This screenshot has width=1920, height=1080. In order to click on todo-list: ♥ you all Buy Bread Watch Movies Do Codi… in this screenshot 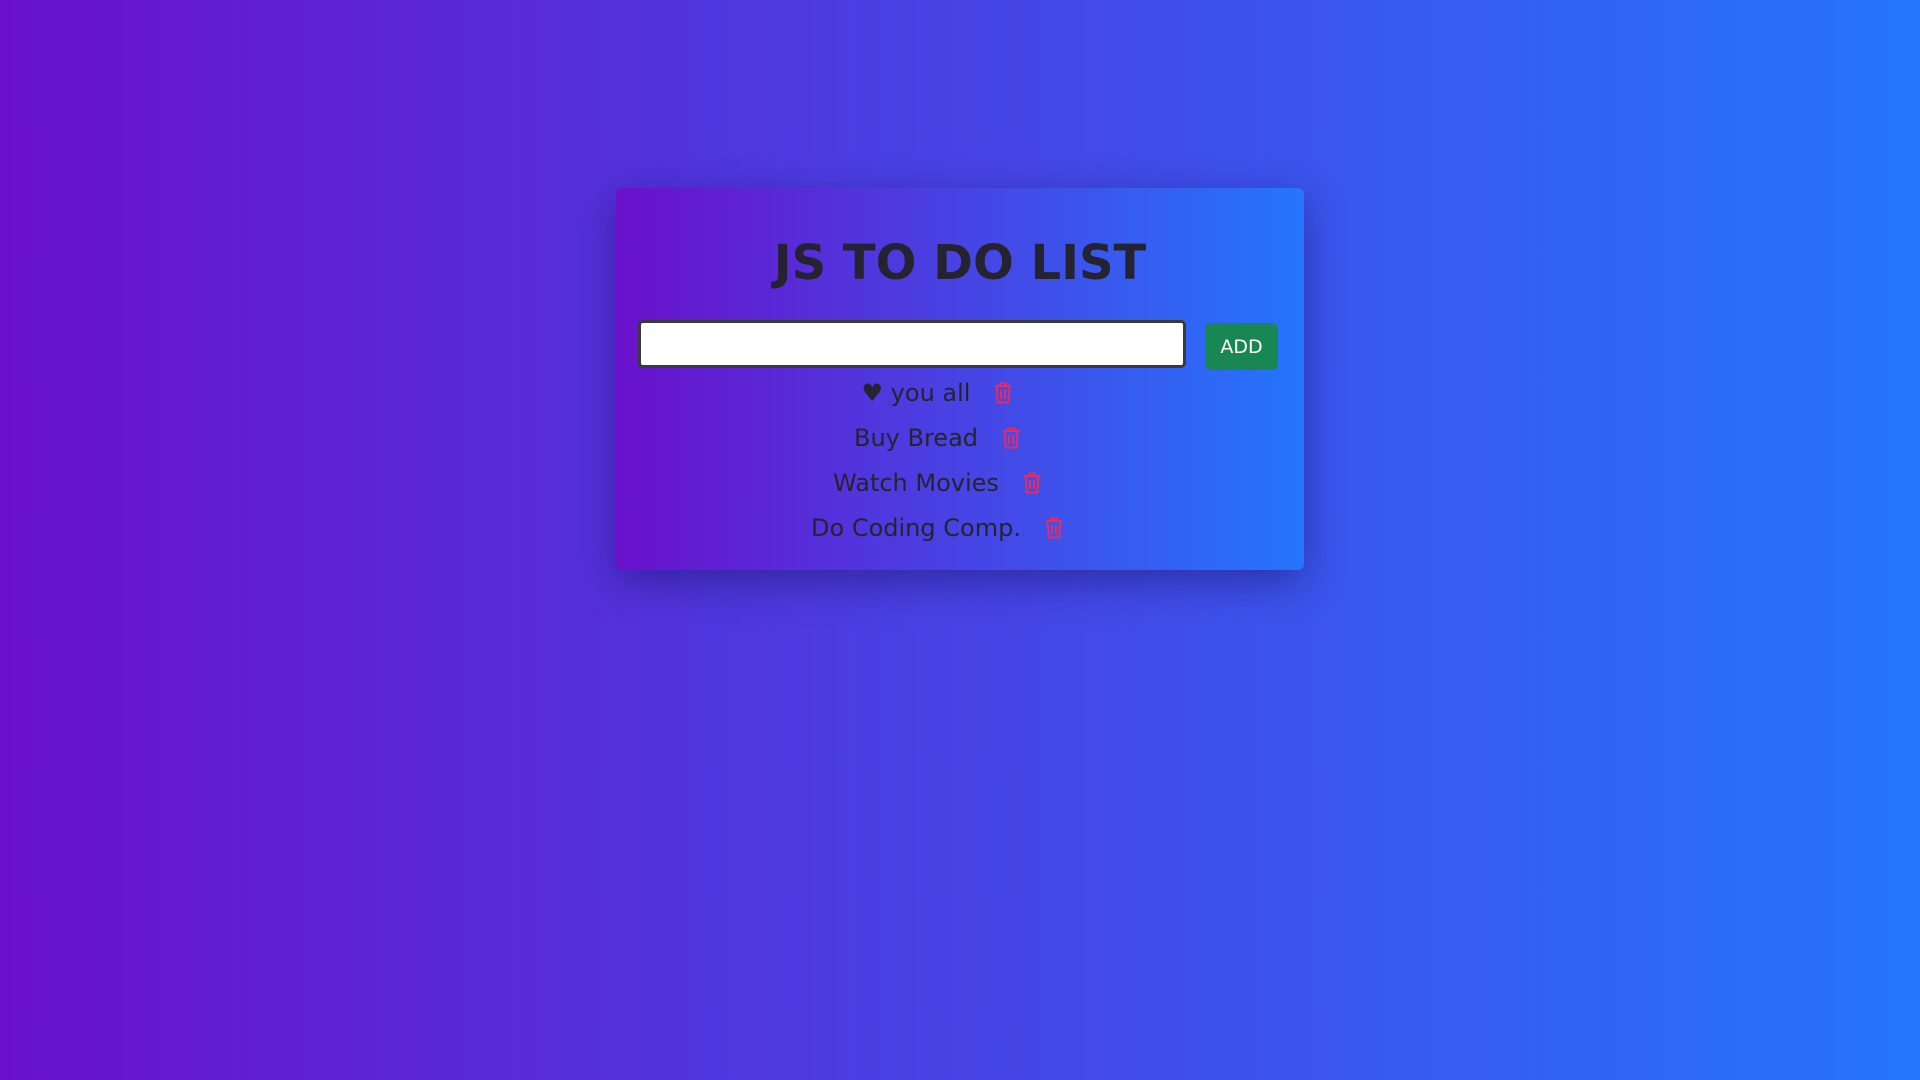, I will do `click(938, 460)`.